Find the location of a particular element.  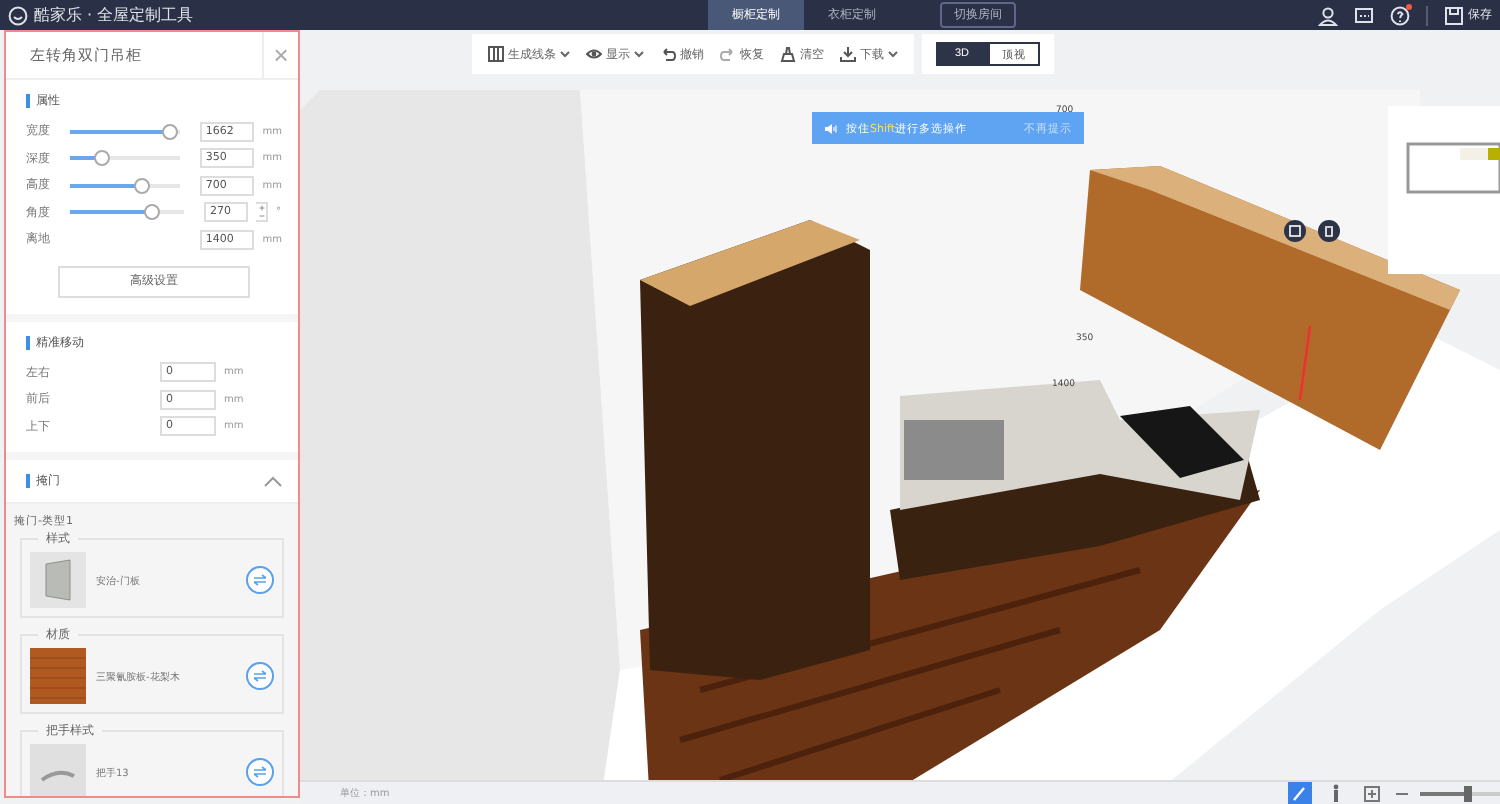

brush-button is located at coordinates (1300, 792).